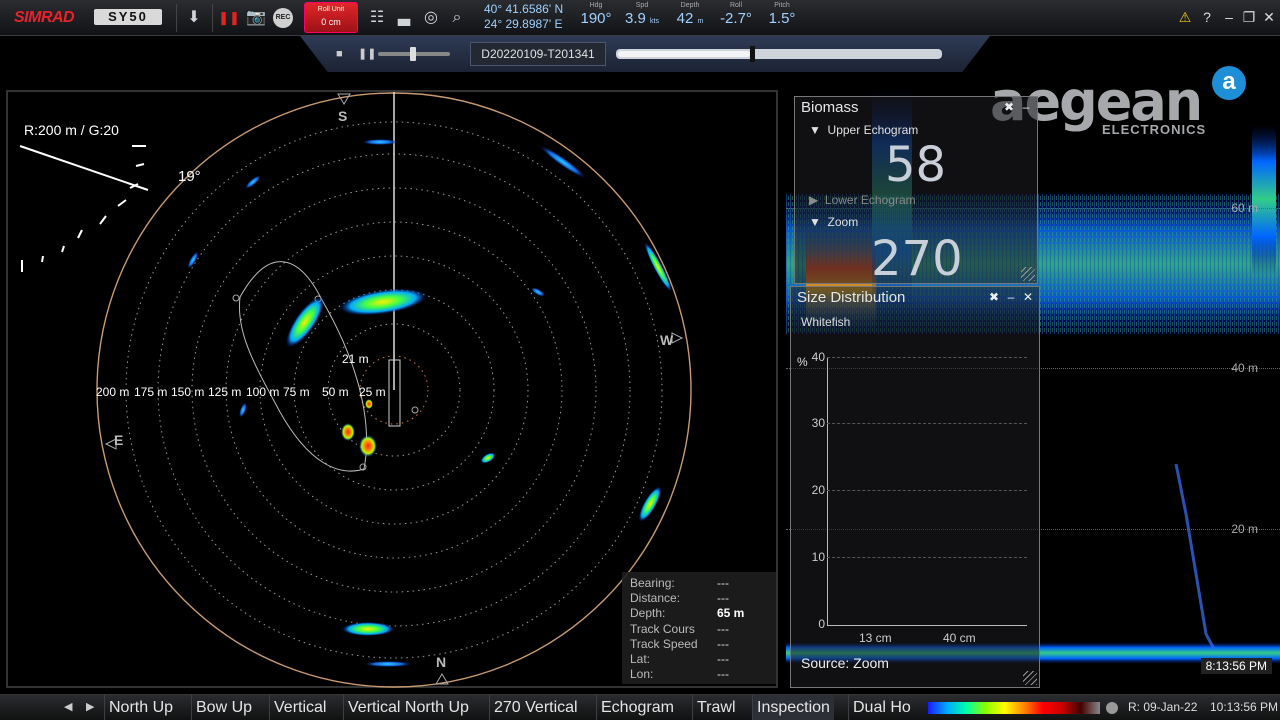 Image resolution: width=1280 pixels, height=720 pixels. What do you see at coordinates (223, 707) in the screenshot?
I see `tab-bow-up: Bow Up` at bounding box center [223, 707].